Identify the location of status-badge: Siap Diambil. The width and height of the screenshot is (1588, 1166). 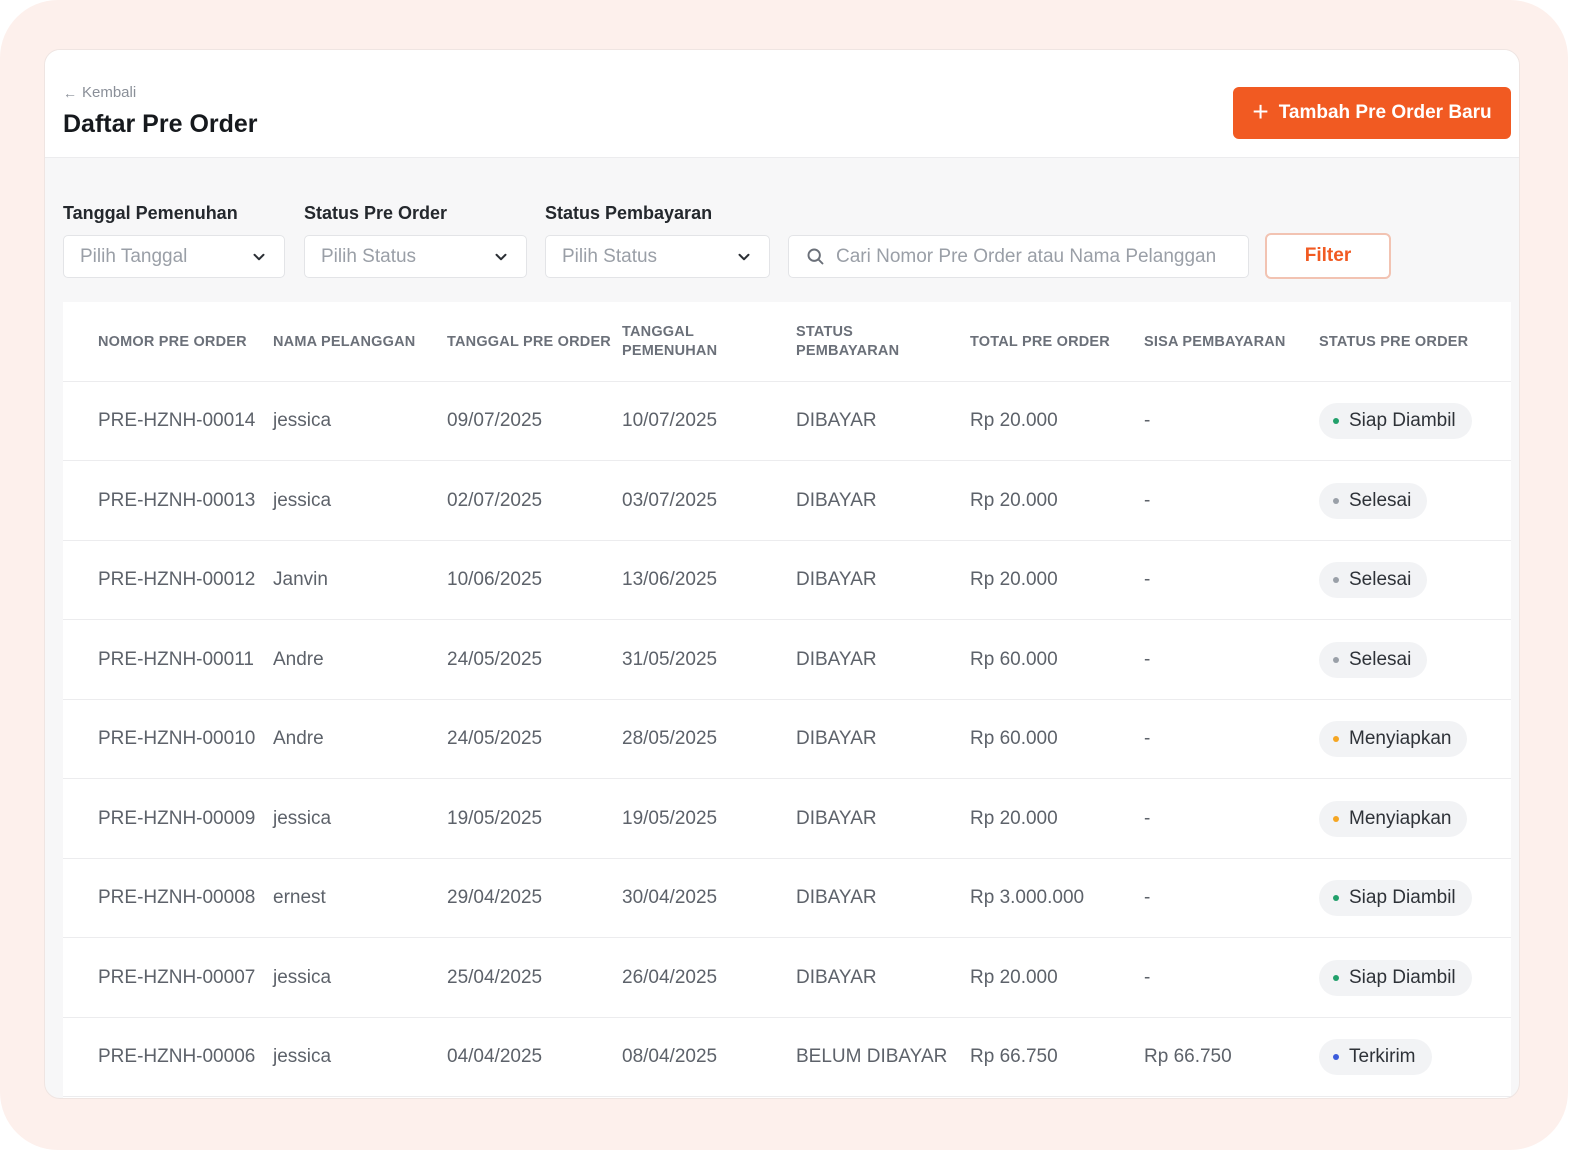
(1395, 898).